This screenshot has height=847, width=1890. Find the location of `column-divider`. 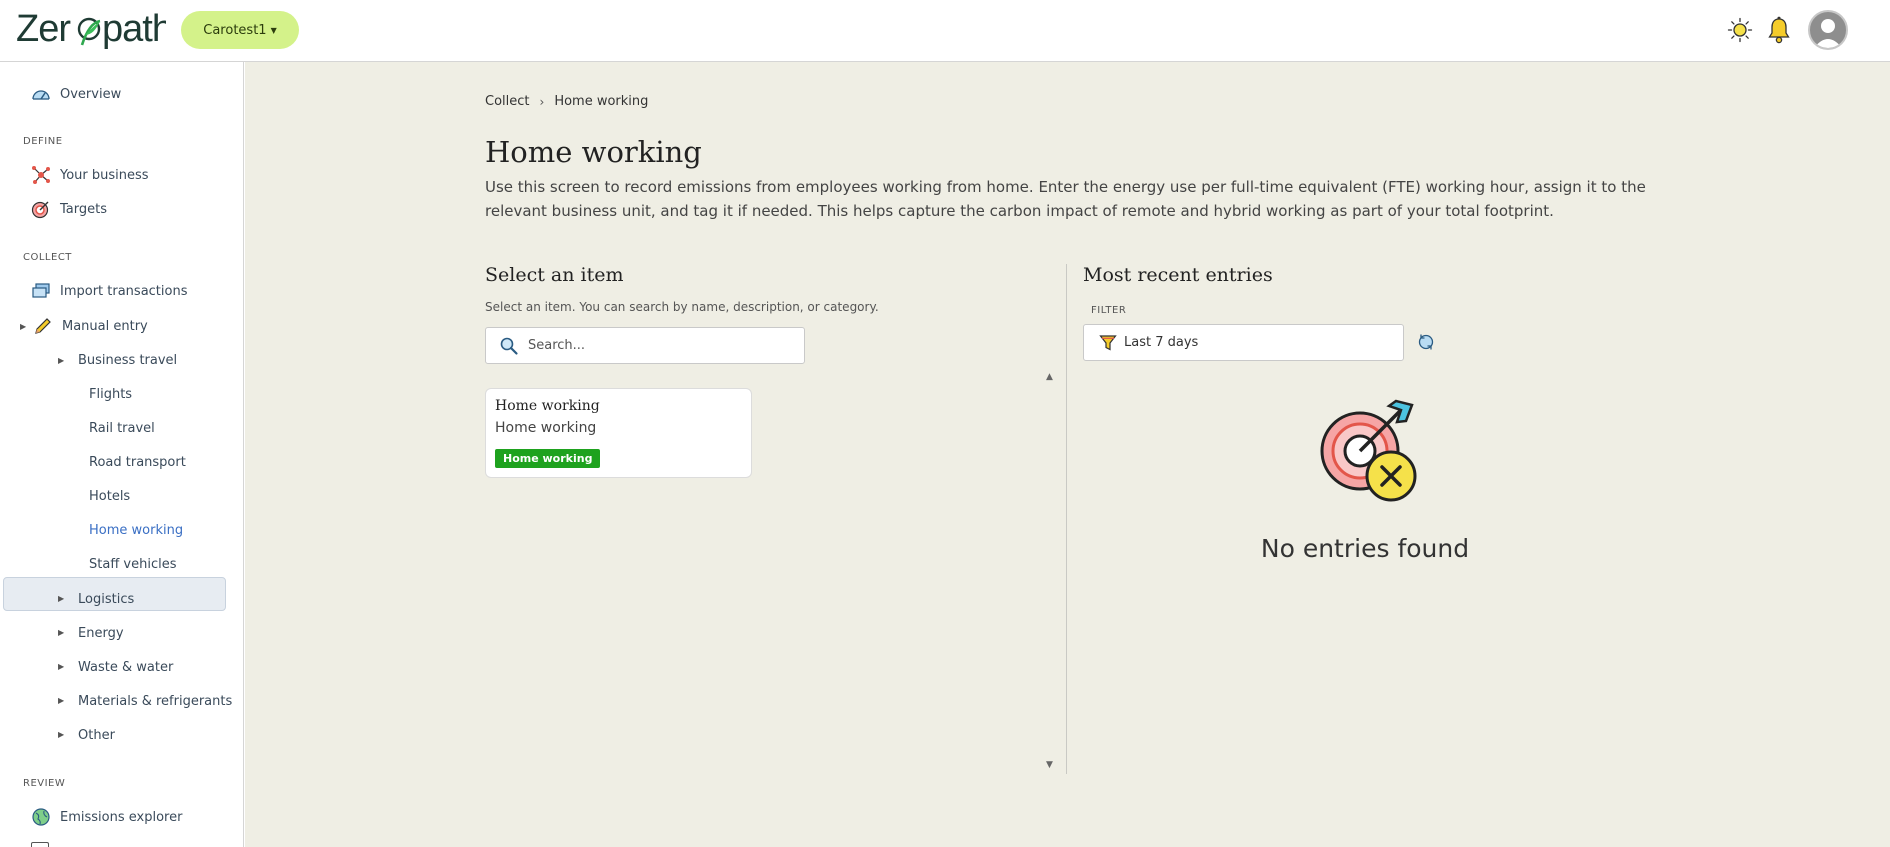

column-divider is located at coordinates (1066, 519).